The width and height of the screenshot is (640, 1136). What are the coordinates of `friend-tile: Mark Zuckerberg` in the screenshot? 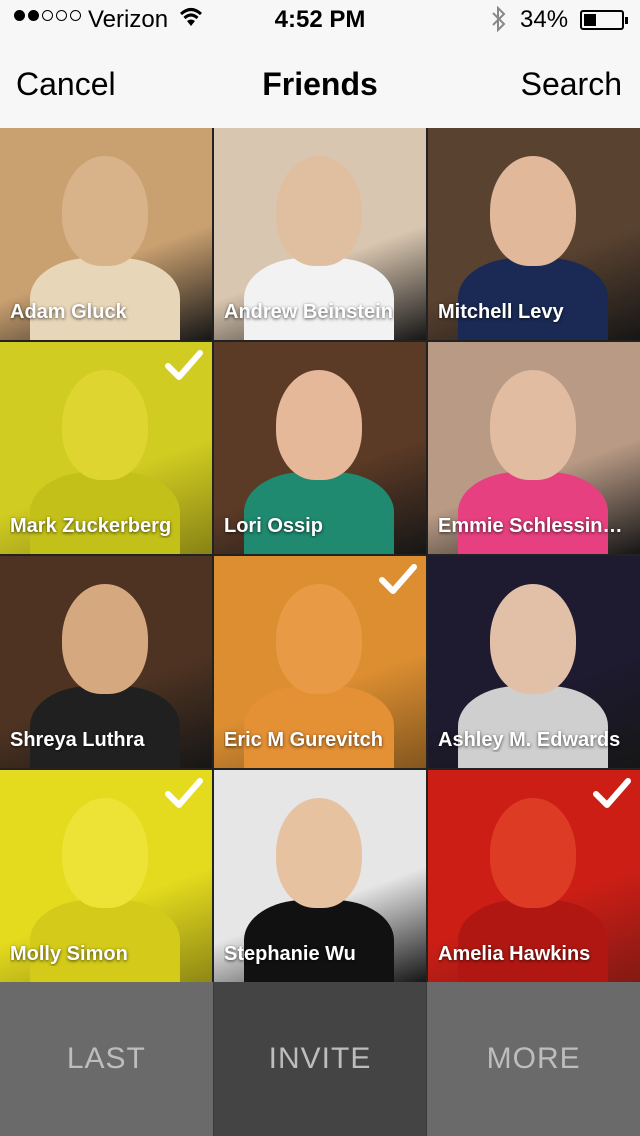 It's located at (106, 448).